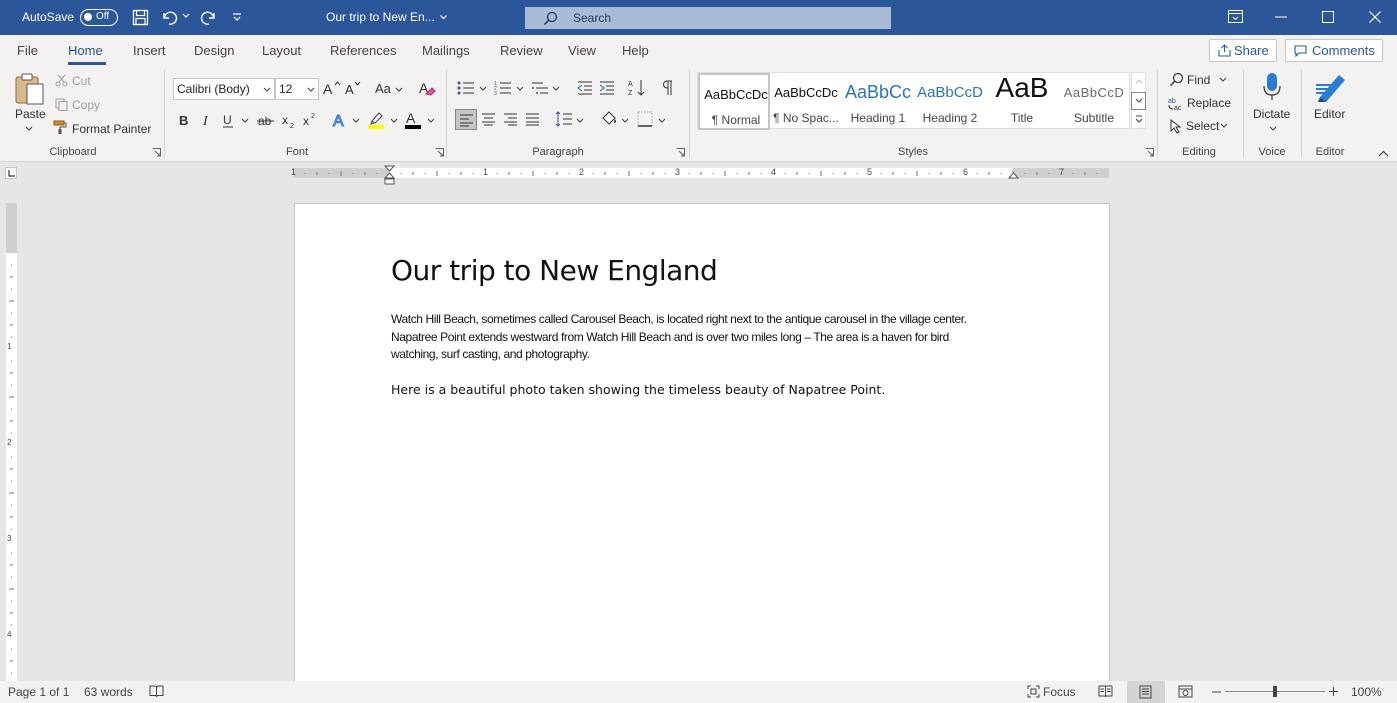  Describe the element at coordinates (170, 17) in the screenshot. I see `undo-icon` at that location.